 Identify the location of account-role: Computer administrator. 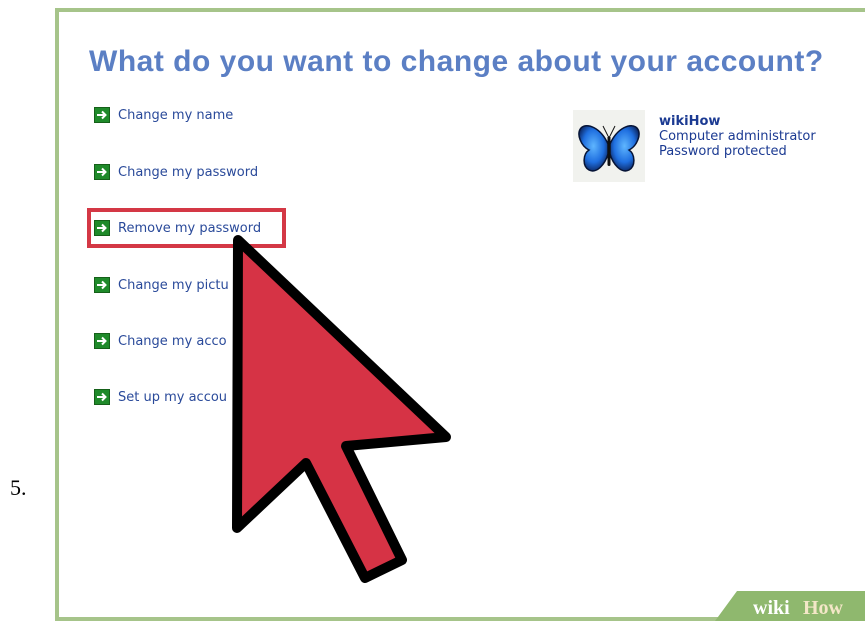
(737, 136).